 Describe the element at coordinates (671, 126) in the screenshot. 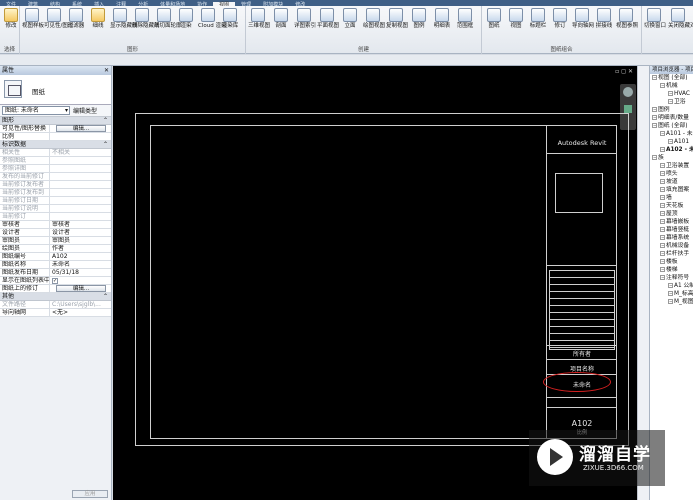

I see `browser-tree-item: − 图纸 (全部)` at that location.